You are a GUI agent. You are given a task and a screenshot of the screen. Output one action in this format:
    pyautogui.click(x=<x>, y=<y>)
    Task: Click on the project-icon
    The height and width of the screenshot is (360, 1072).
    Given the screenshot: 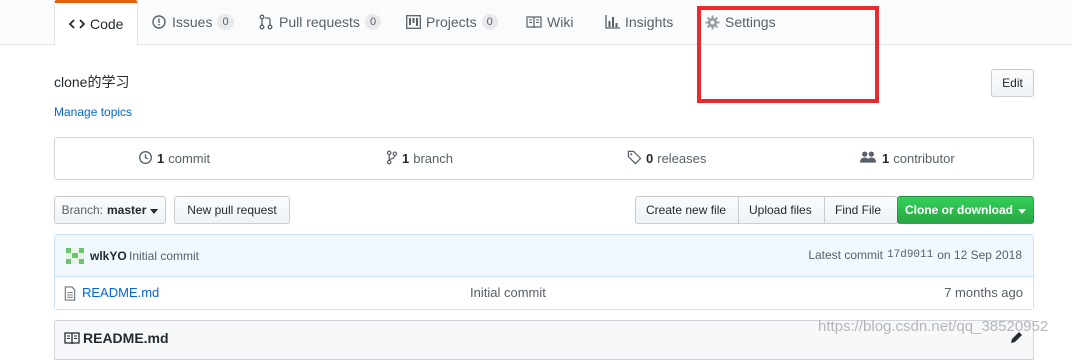 What is the action you would take?
    pyautogui.click(x=413, y=22)
    